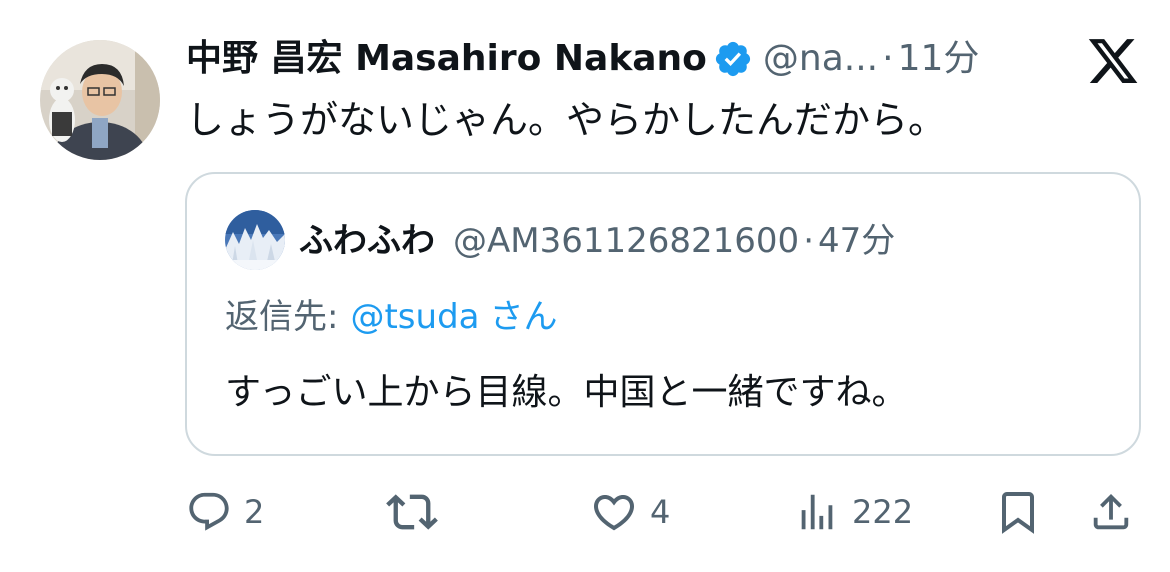 The width and height of the screenshot is (1170, 572). Describe the element at coordinates (367, 241) in the screenshot. I see `quoted-author-display-name: ふわふわ` at that location.